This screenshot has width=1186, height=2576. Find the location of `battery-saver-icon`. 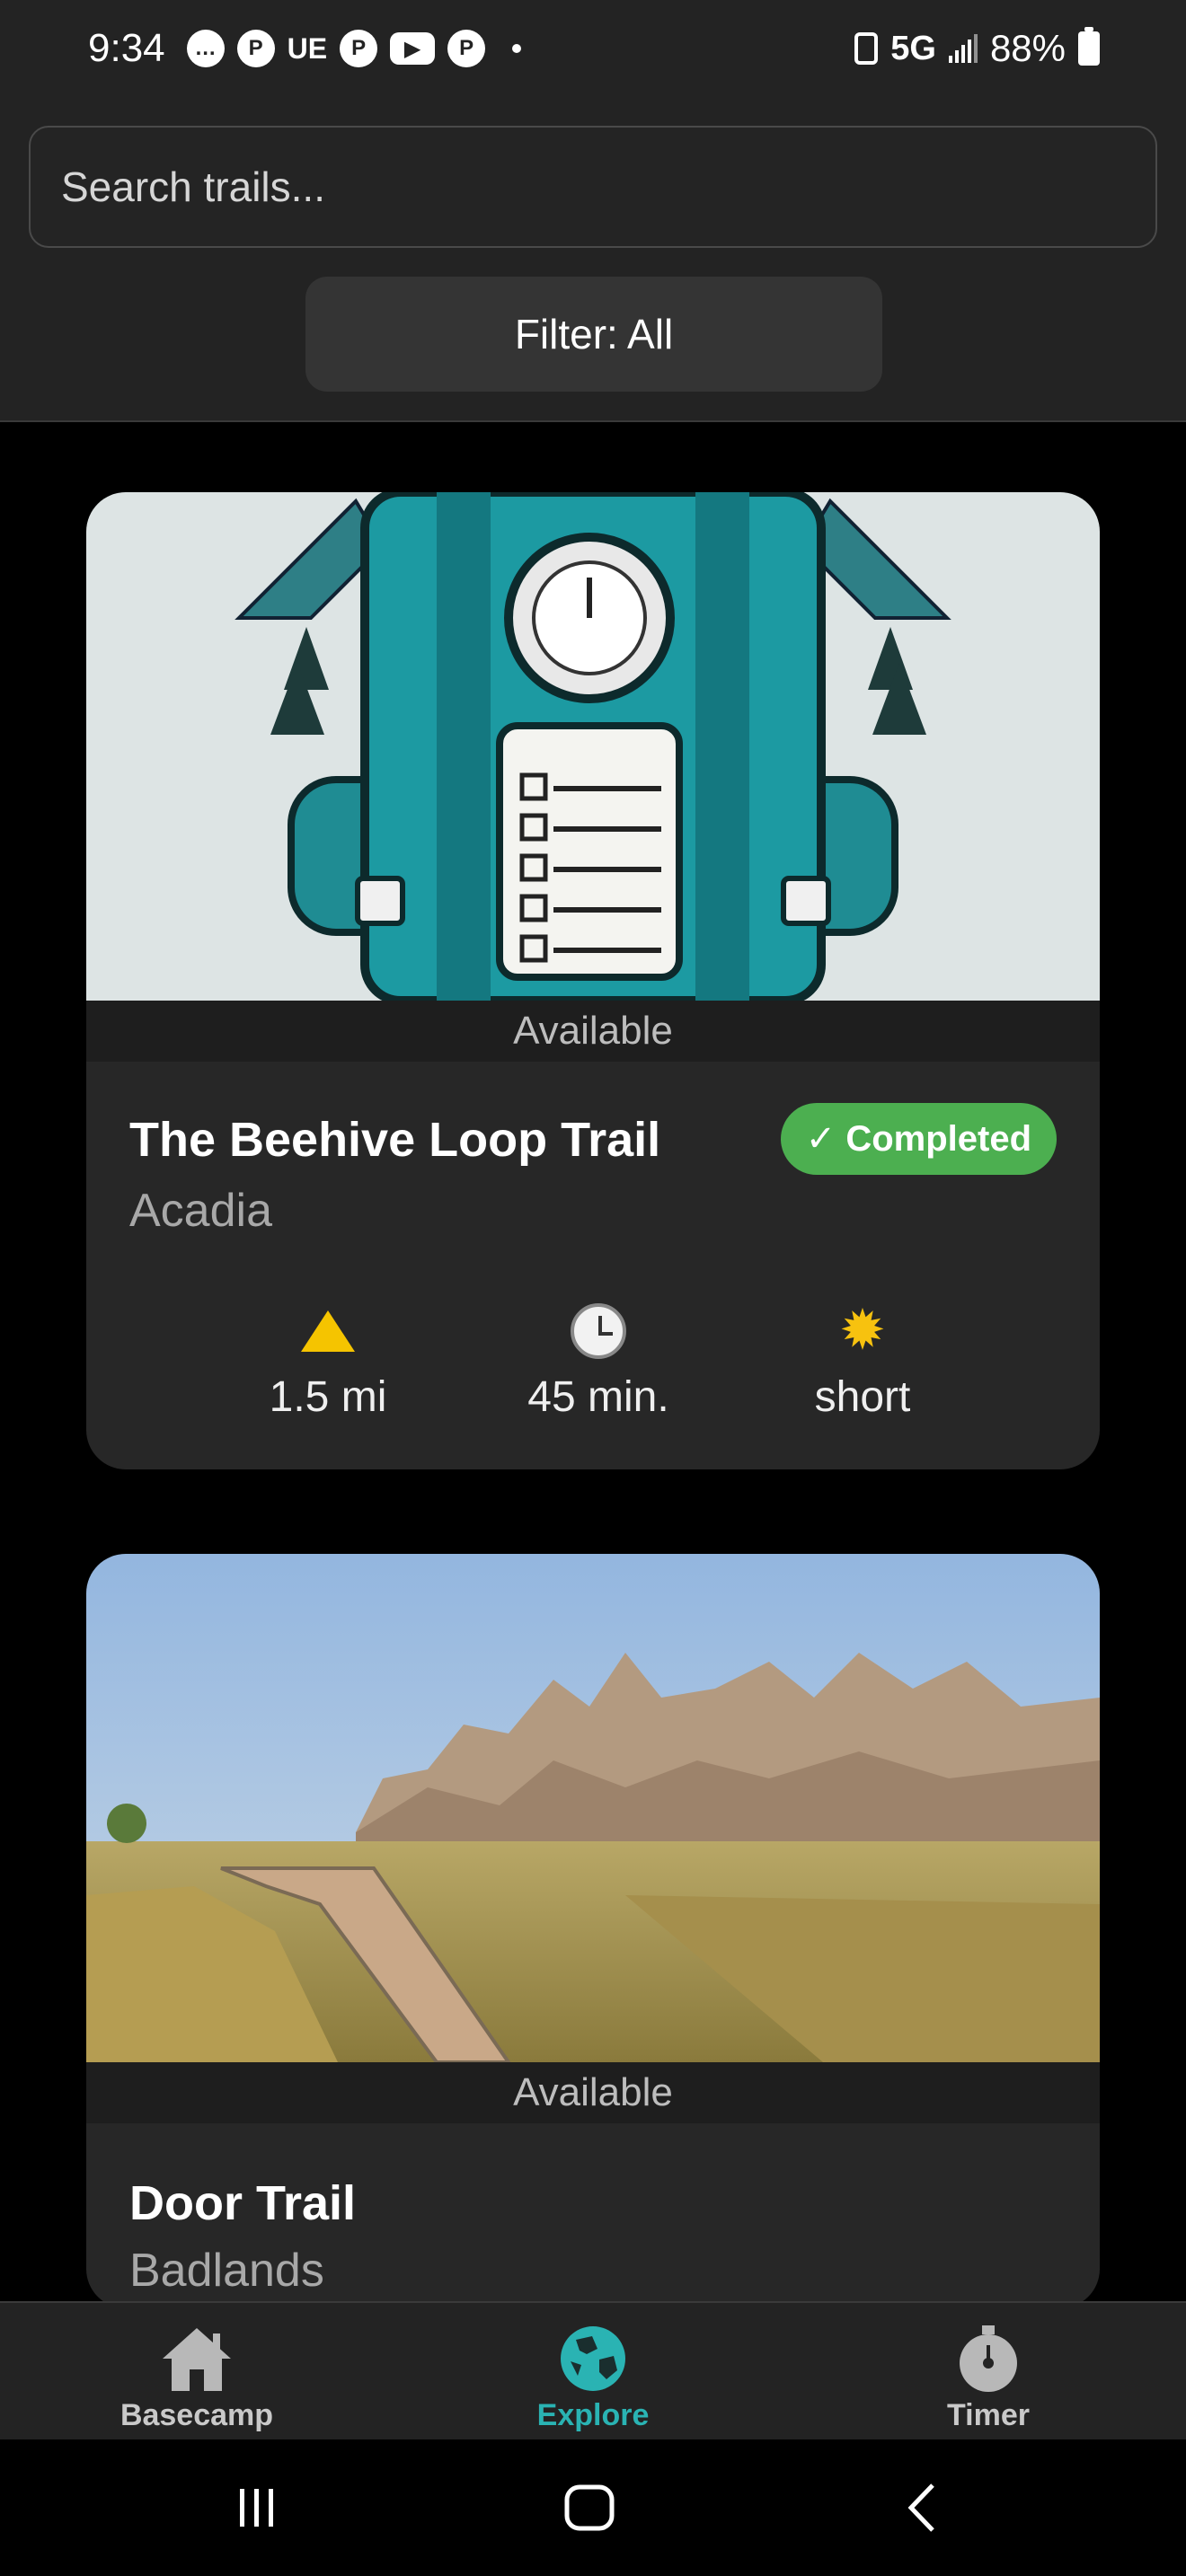

battery-saver-icon is located at coordinates (866, 48).